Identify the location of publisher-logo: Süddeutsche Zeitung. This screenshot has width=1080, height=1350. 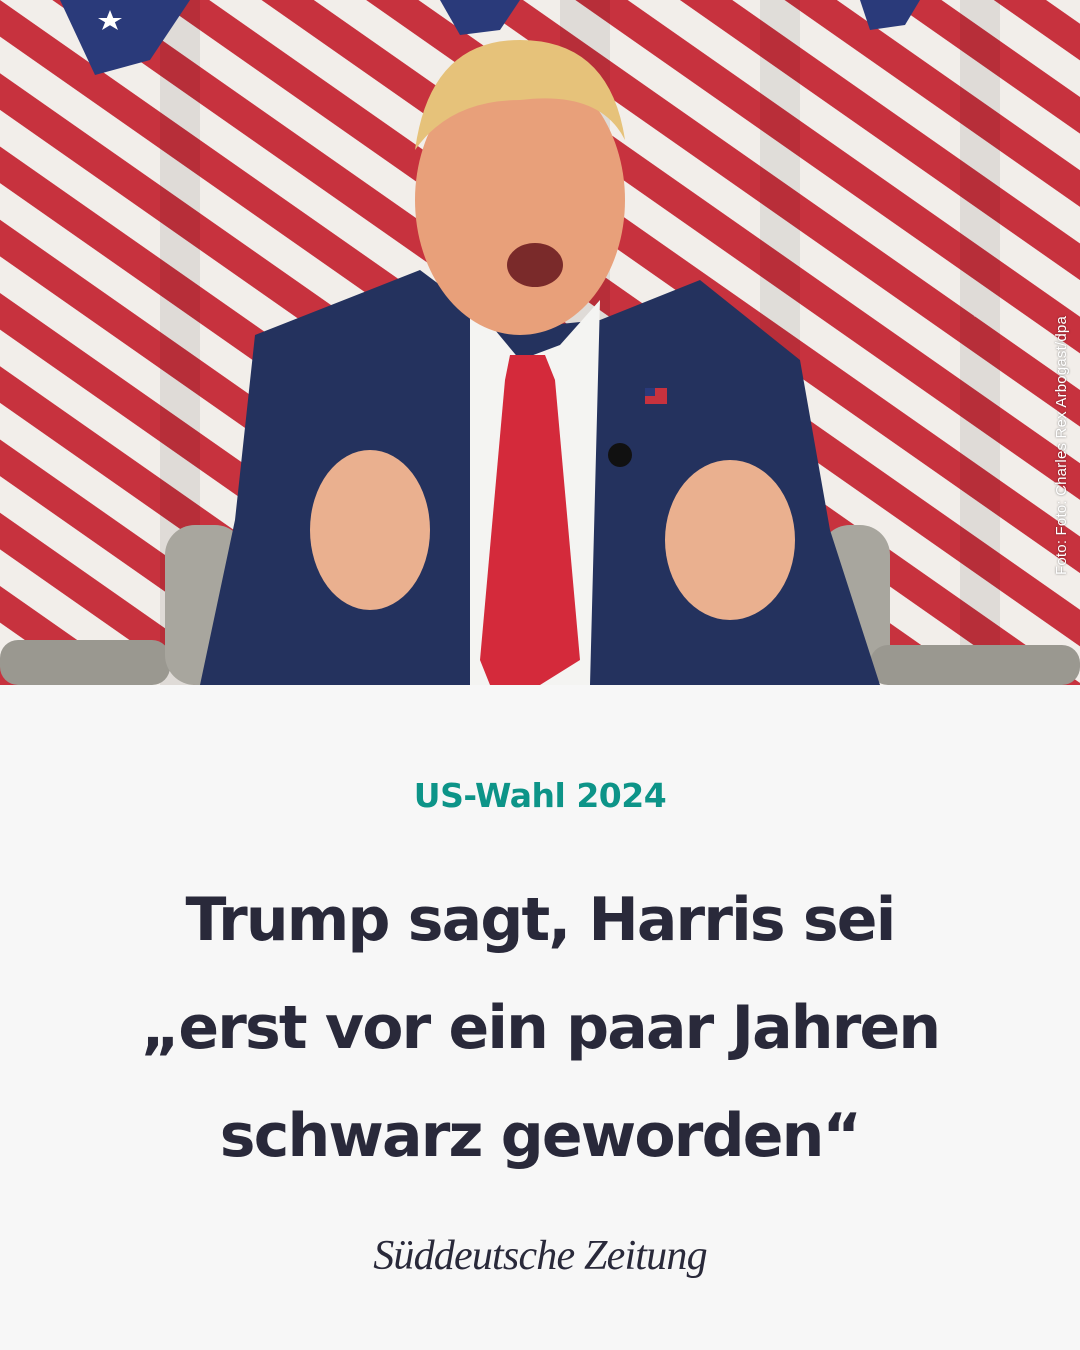
(540, 1256).